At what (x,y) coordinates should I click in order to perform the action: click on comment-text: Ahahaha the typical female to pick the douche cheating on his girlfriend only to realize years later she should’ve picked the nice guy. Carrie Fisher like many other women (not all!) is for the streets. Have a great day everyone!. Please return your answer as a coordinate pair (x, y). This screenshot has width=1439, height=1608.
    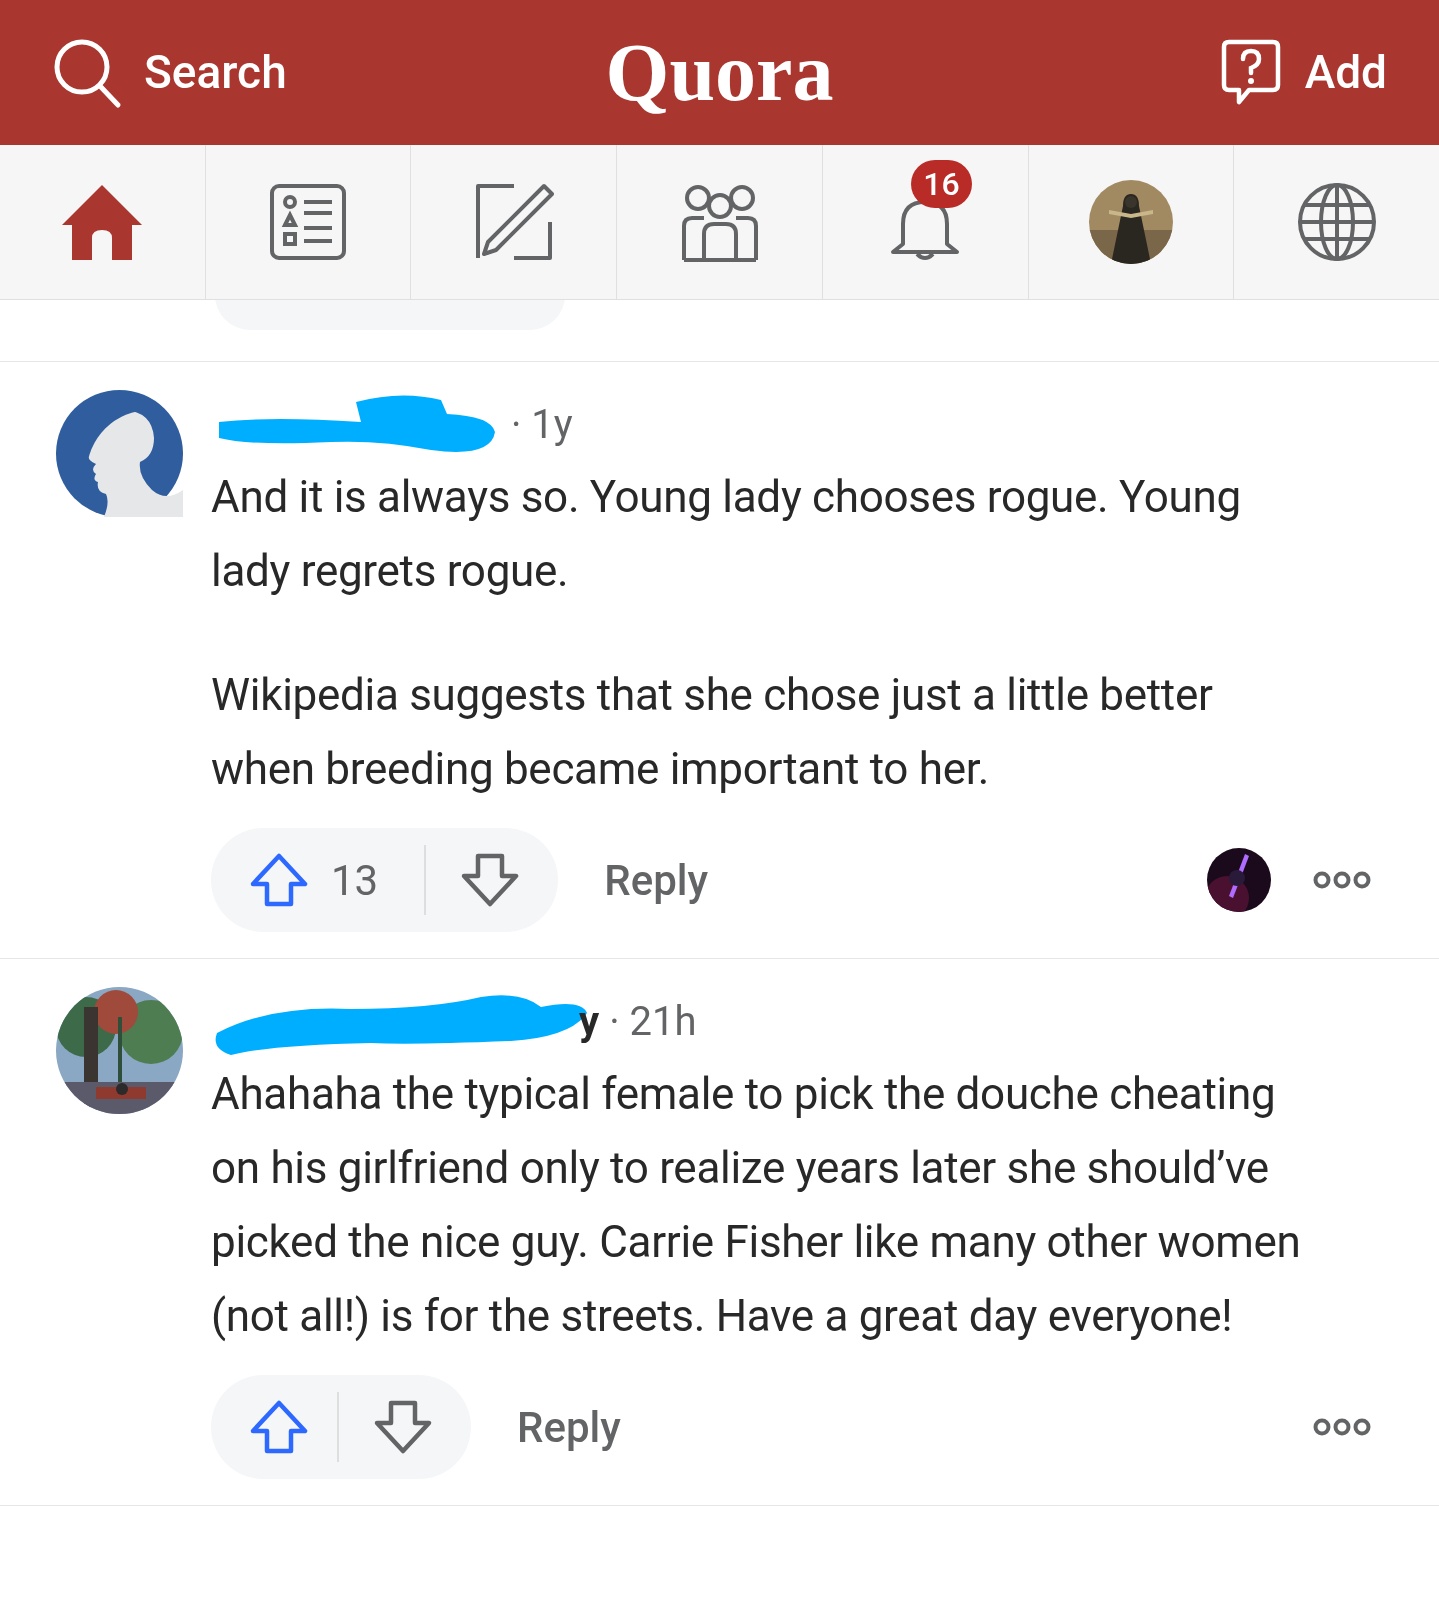
    Looking at the image, I should click on (756, 1205).